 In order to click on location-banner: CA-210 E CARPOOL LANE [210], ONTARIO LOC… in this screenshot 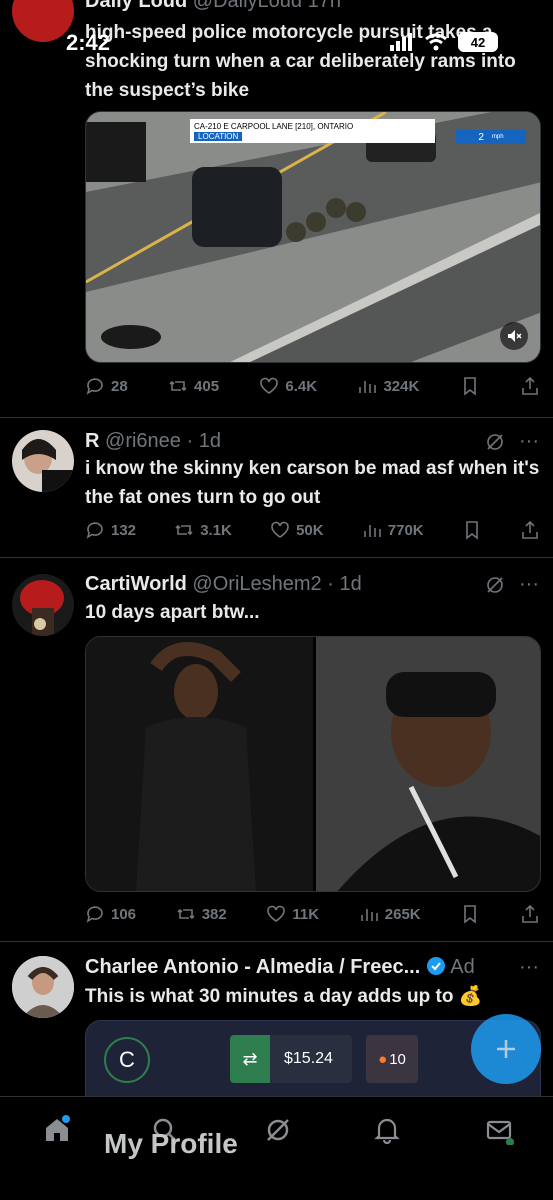, I will do `click(312, 131)`.